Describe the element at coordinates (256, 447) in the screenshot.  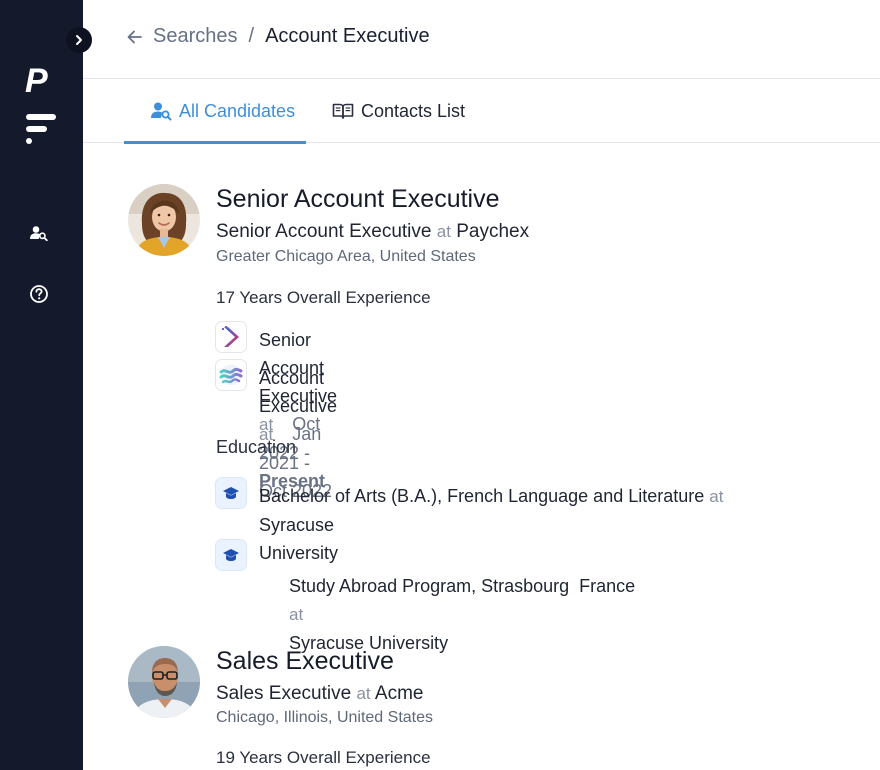
I see `education-heading: Education` at that location.